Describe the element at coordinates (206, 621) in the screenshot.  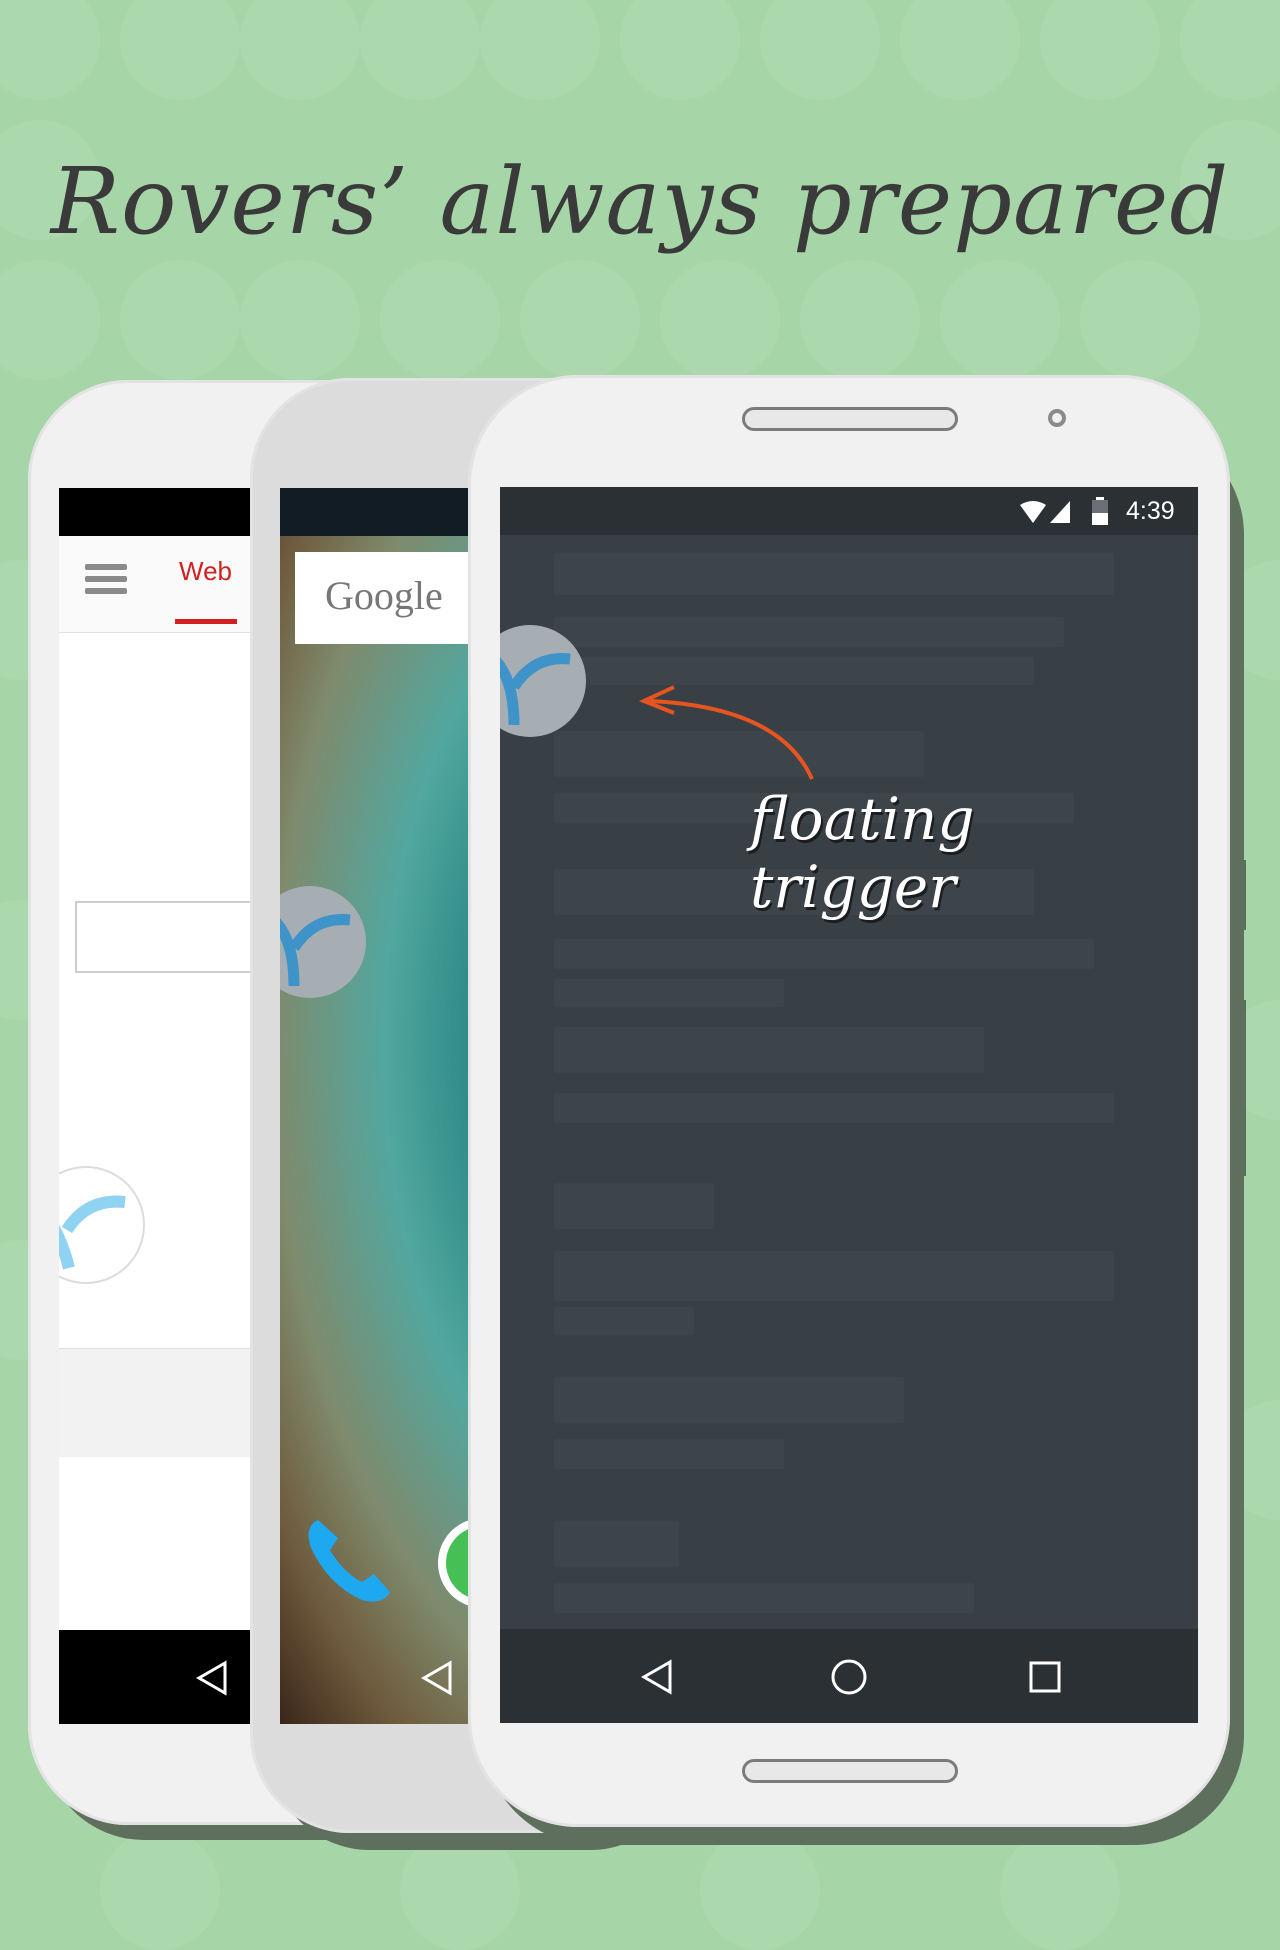
I see `tab-web-indicator` at that location.